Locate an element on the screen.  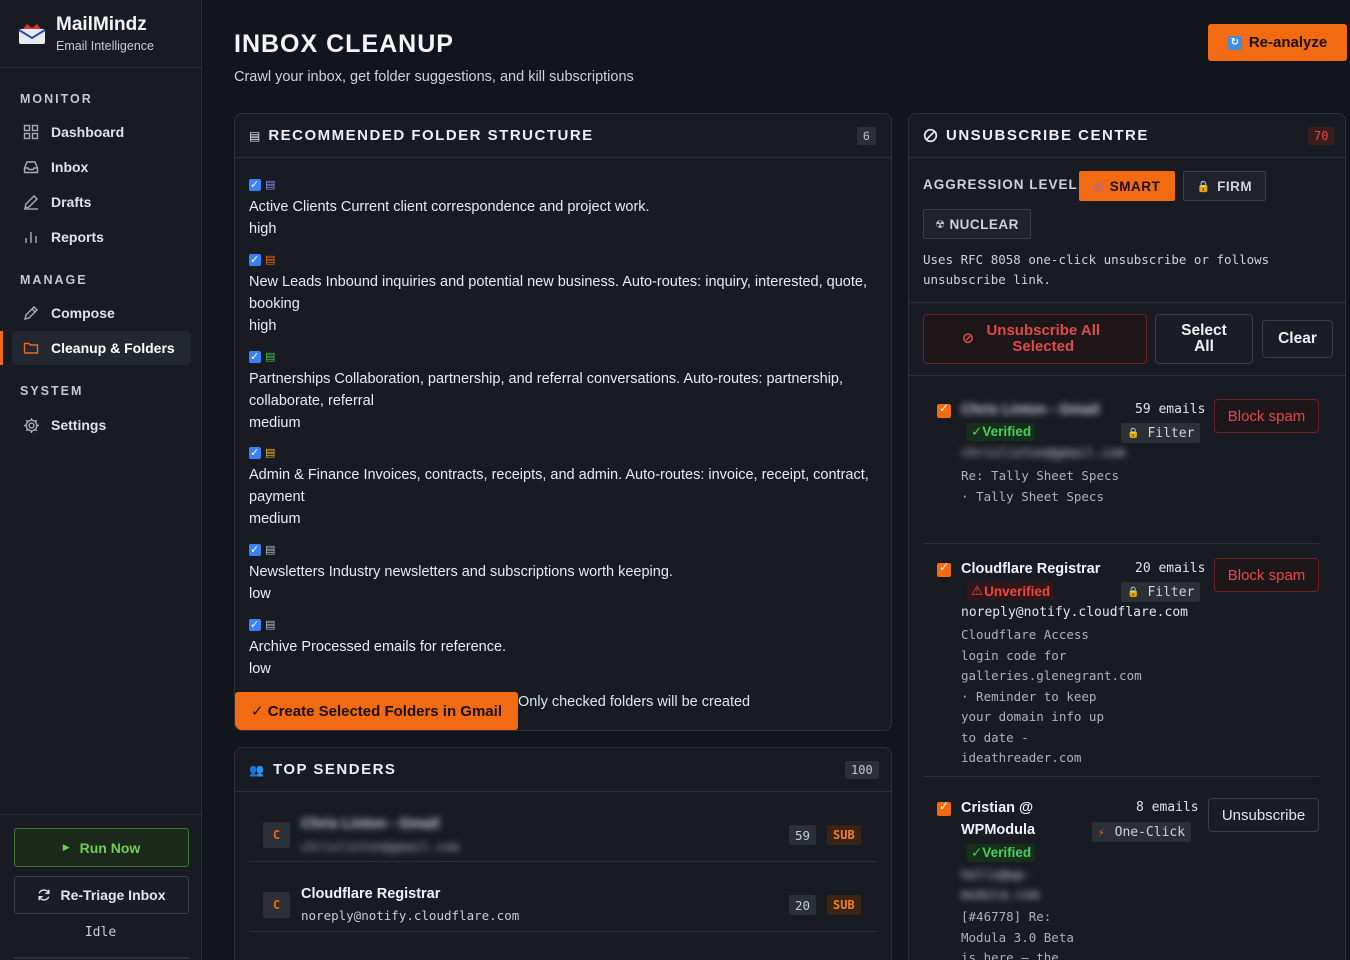
bolt-icon: ⚡ is located at coordinates (1101, 832).